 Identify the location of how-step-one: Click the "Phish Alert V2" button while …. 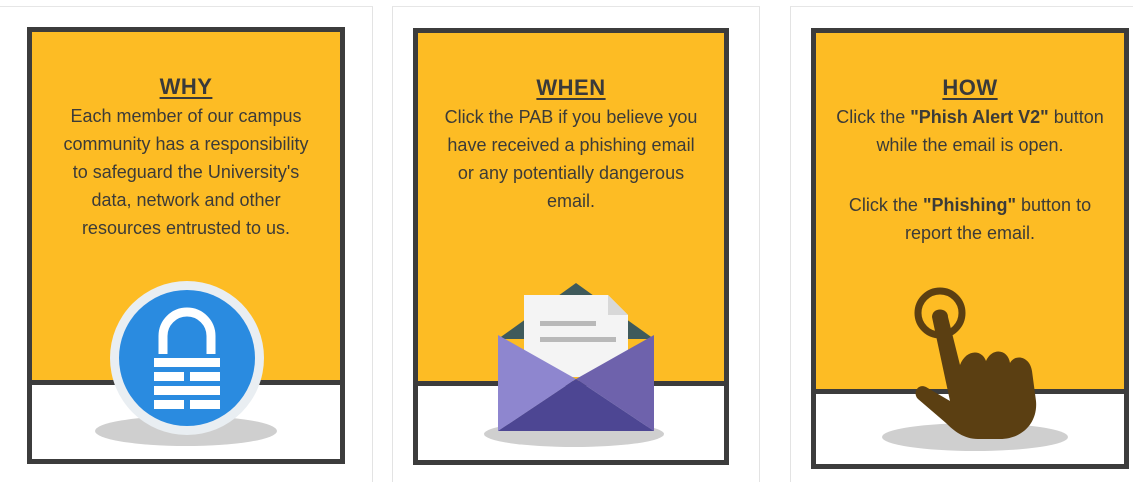
(970, 131).